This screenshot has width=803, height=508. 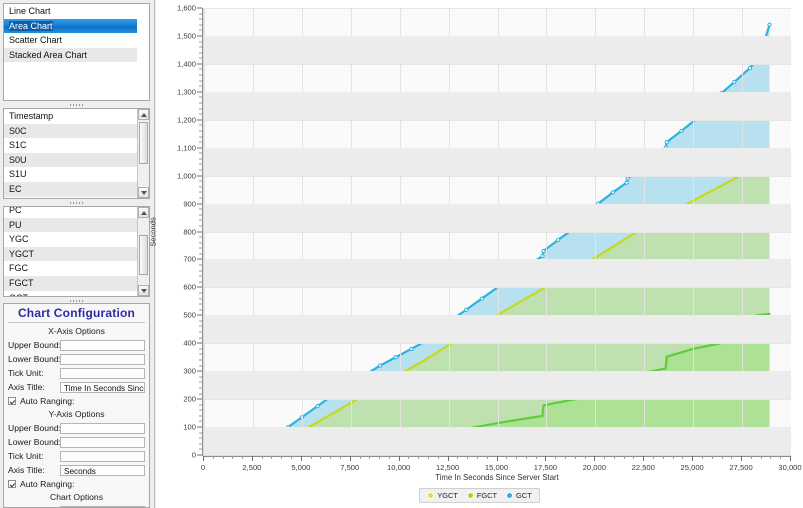 What do you see at coordinates (102, 345) in the screenshot?
I see `x-upper-bound-input` at bounding box center [102, 345].